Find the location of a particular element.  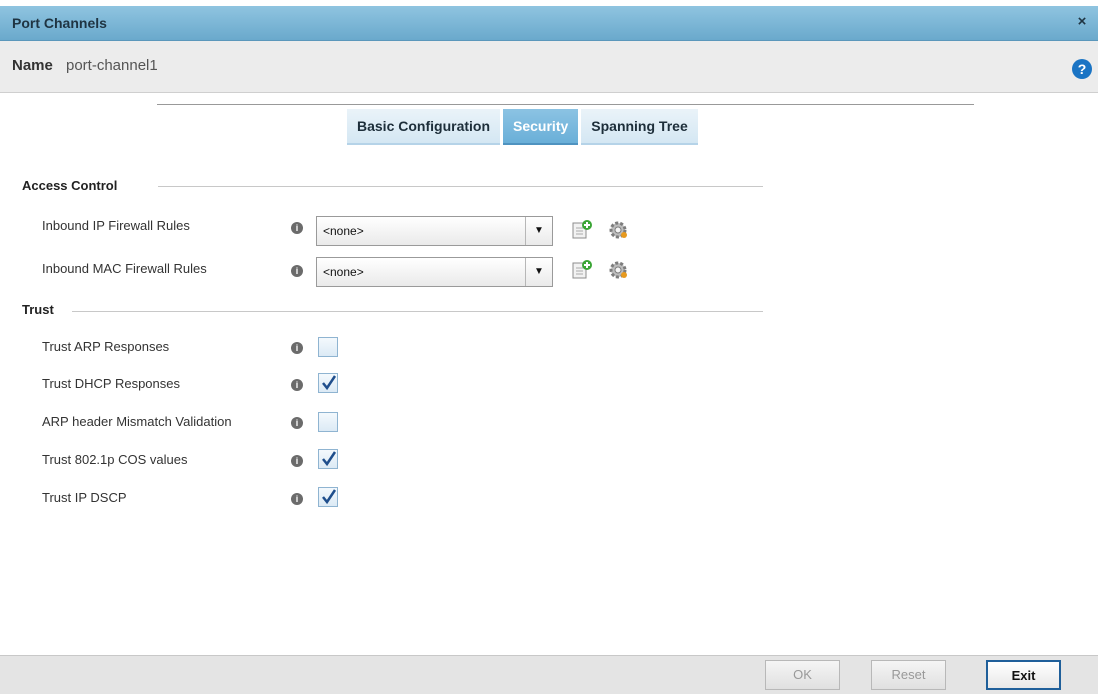

access-control-divider is located at coordinates (460, 186).